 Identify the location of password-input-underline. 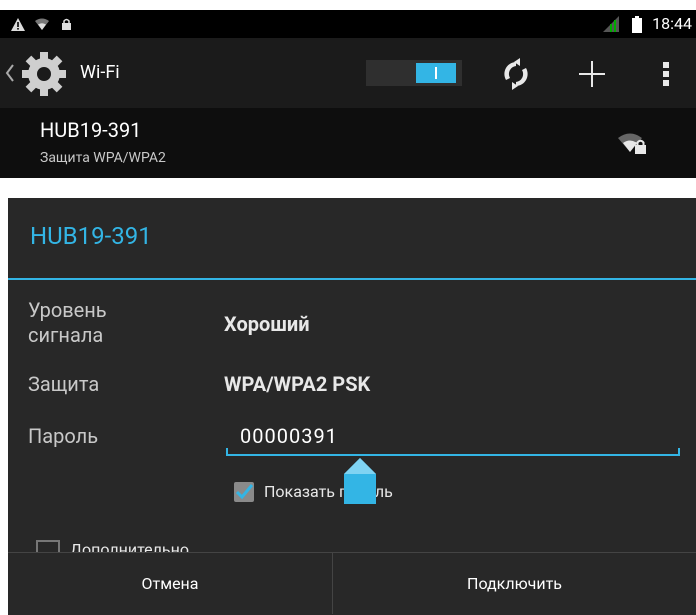
(453, 452).